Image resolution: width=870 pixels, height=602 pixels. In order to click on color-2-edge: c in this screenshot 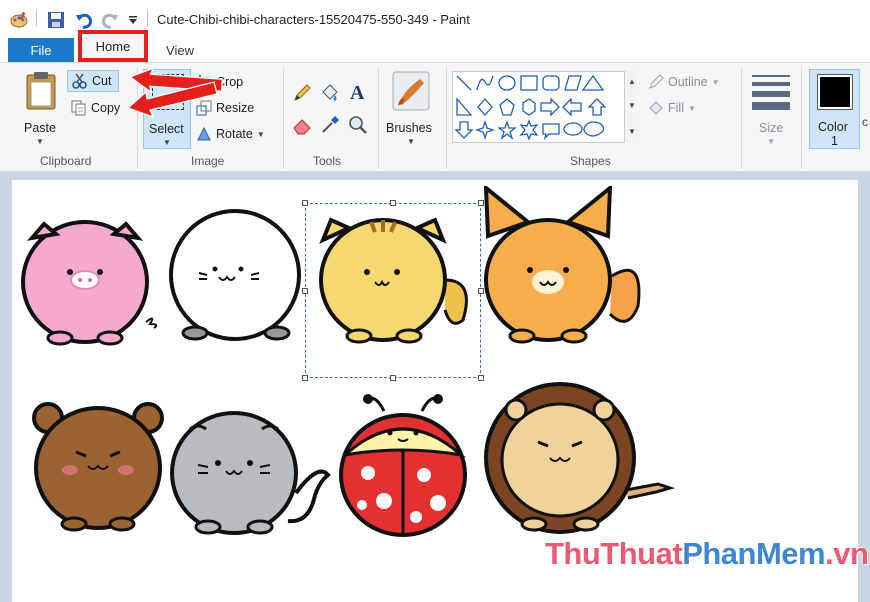, I will do `click(865, 122)`.